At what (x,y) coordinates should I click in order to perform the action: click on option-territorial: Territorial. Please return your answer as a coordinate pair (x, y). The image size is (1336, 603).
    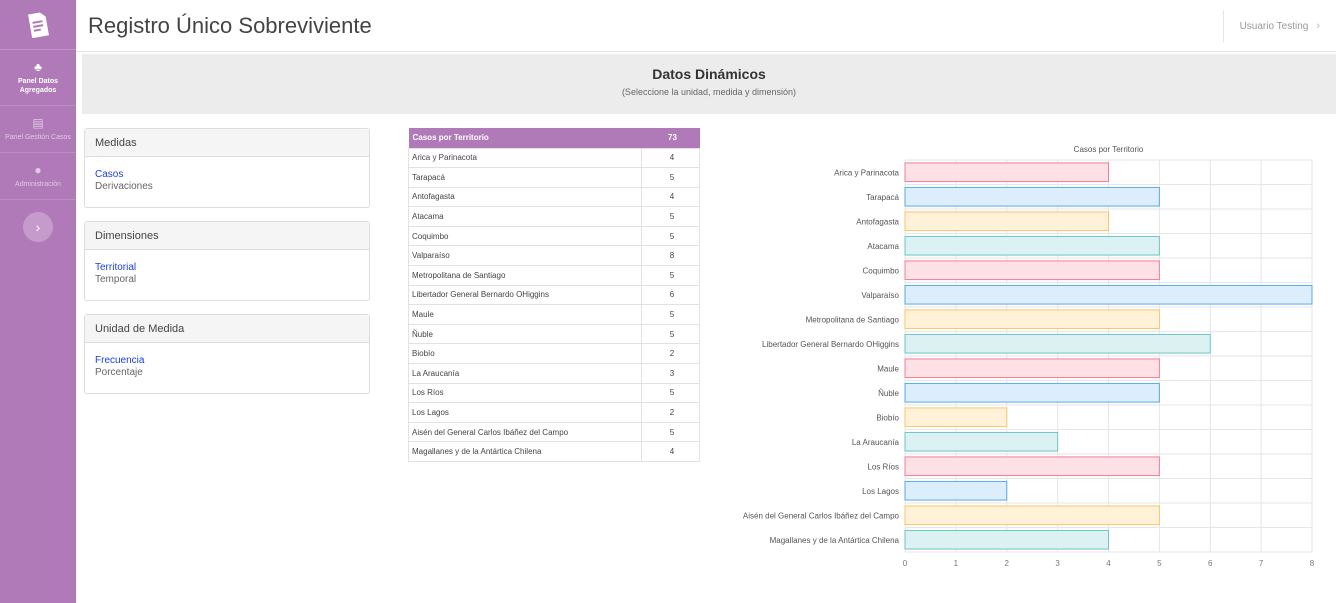
    Looking at the image, I should click on (227, 268).